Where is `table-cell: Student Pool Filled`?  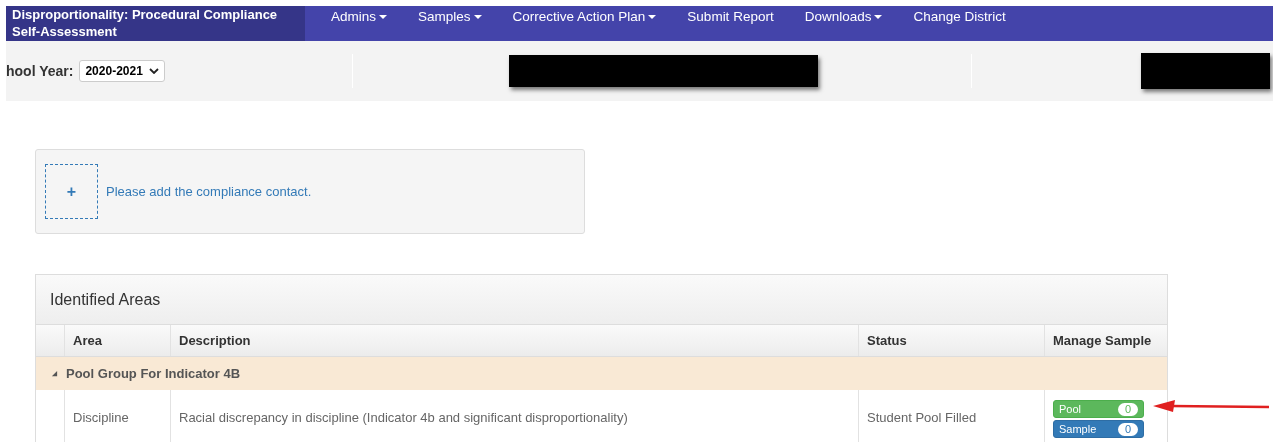
table-cell: Student Pool Filled is located at coordinates (922, 417).